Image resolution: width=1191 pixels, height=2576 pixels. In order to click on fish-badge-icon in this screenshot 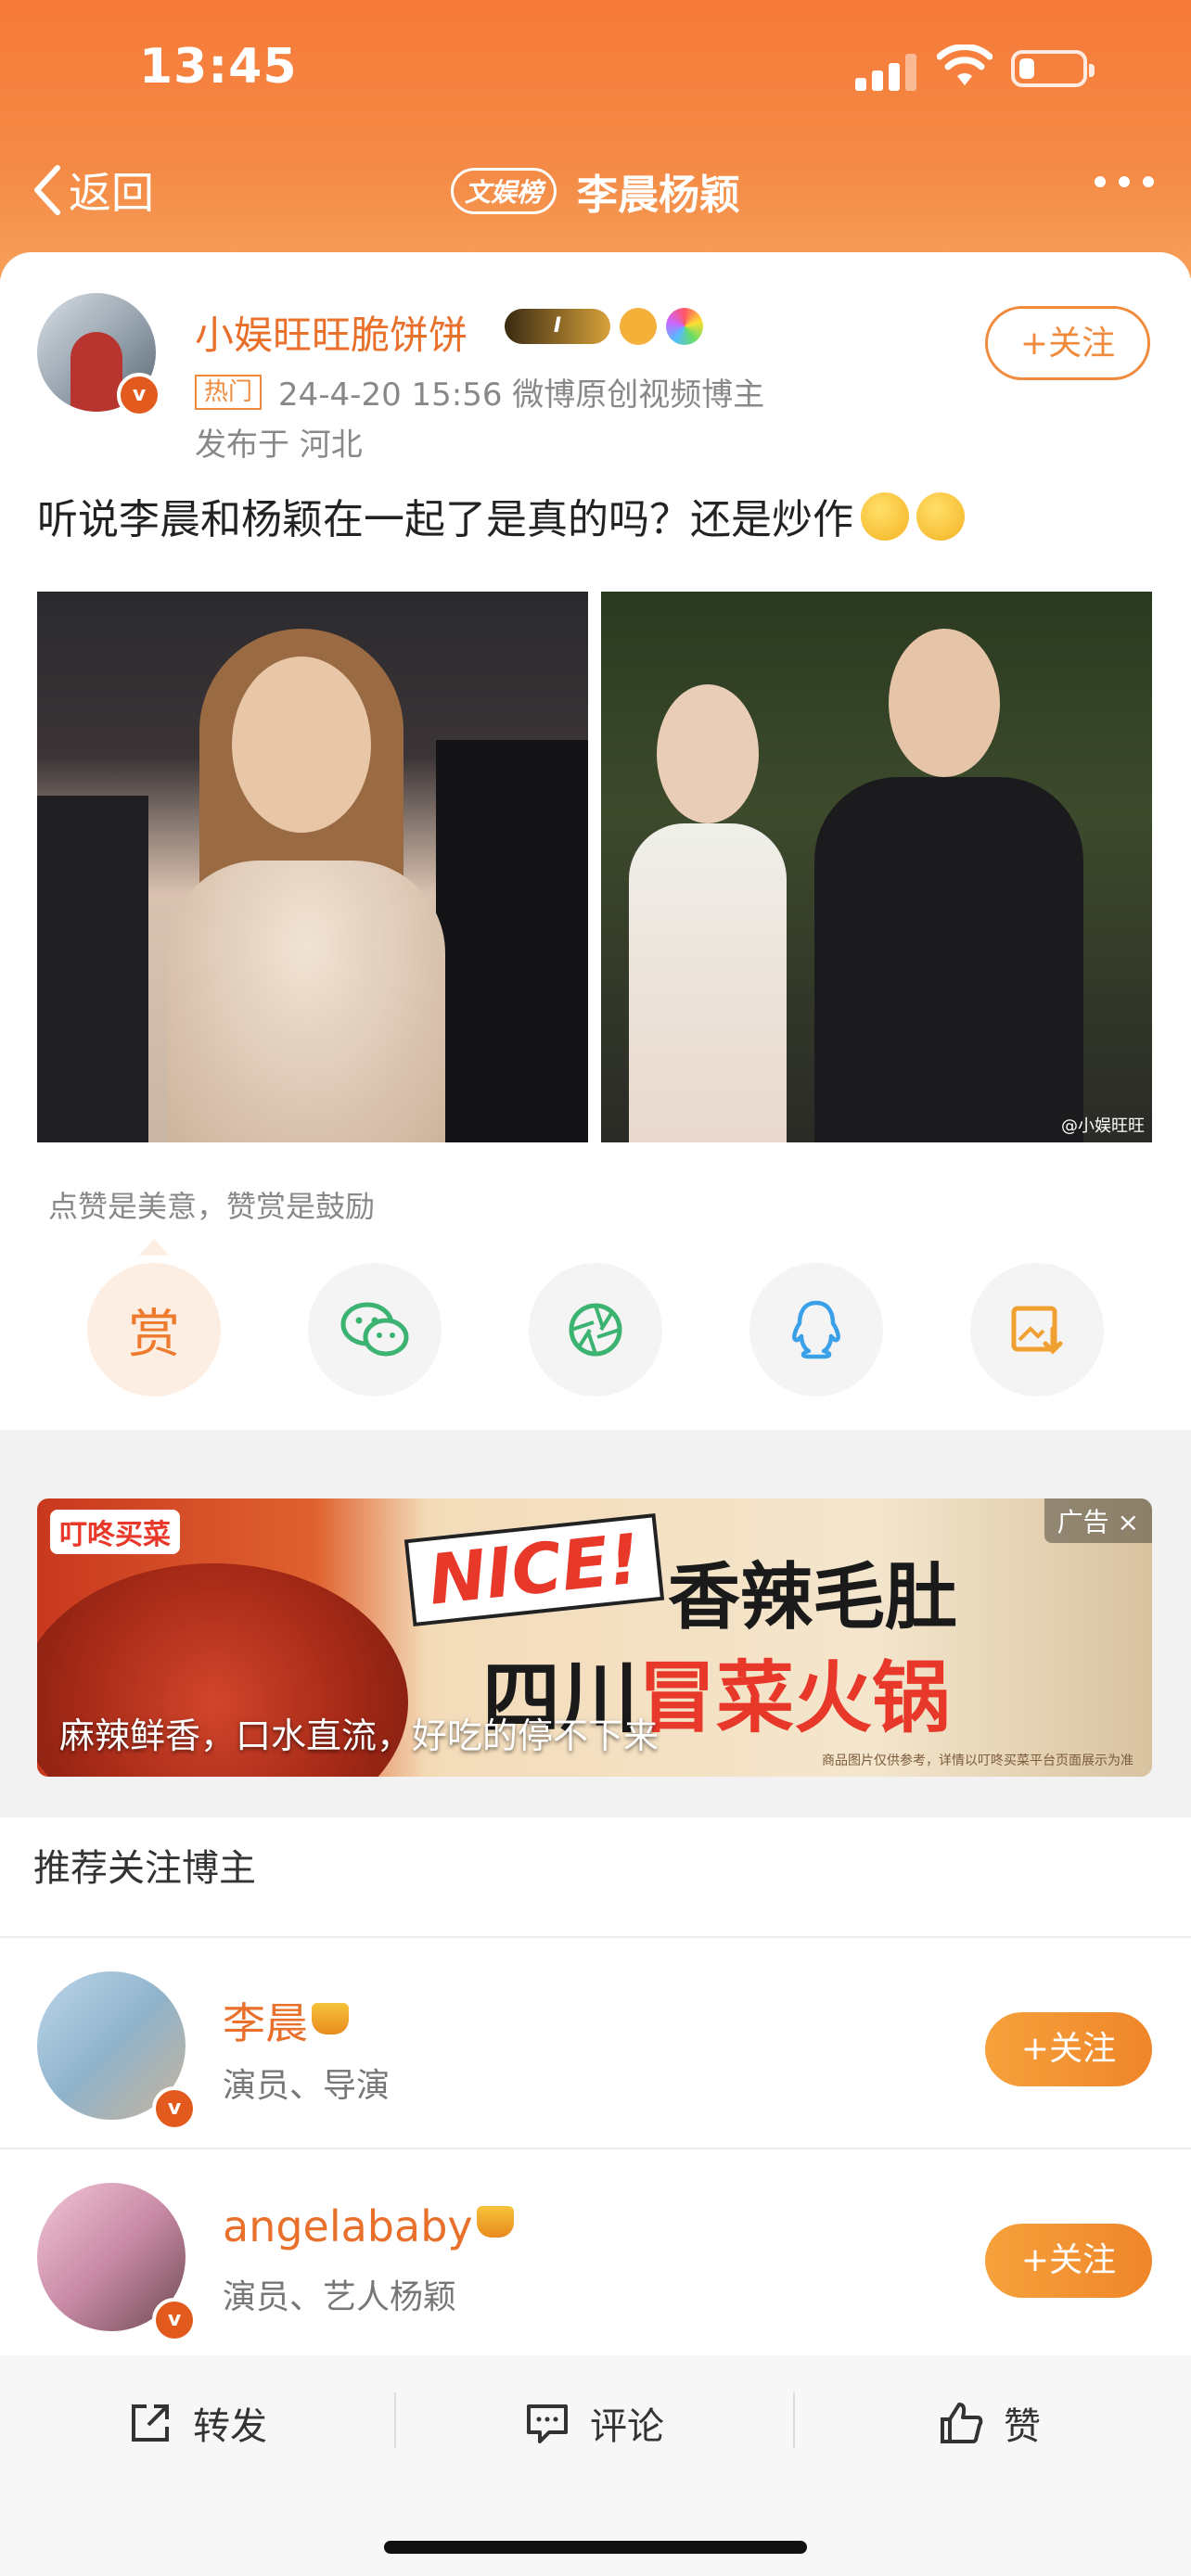, I will do `click(638, 326)`.